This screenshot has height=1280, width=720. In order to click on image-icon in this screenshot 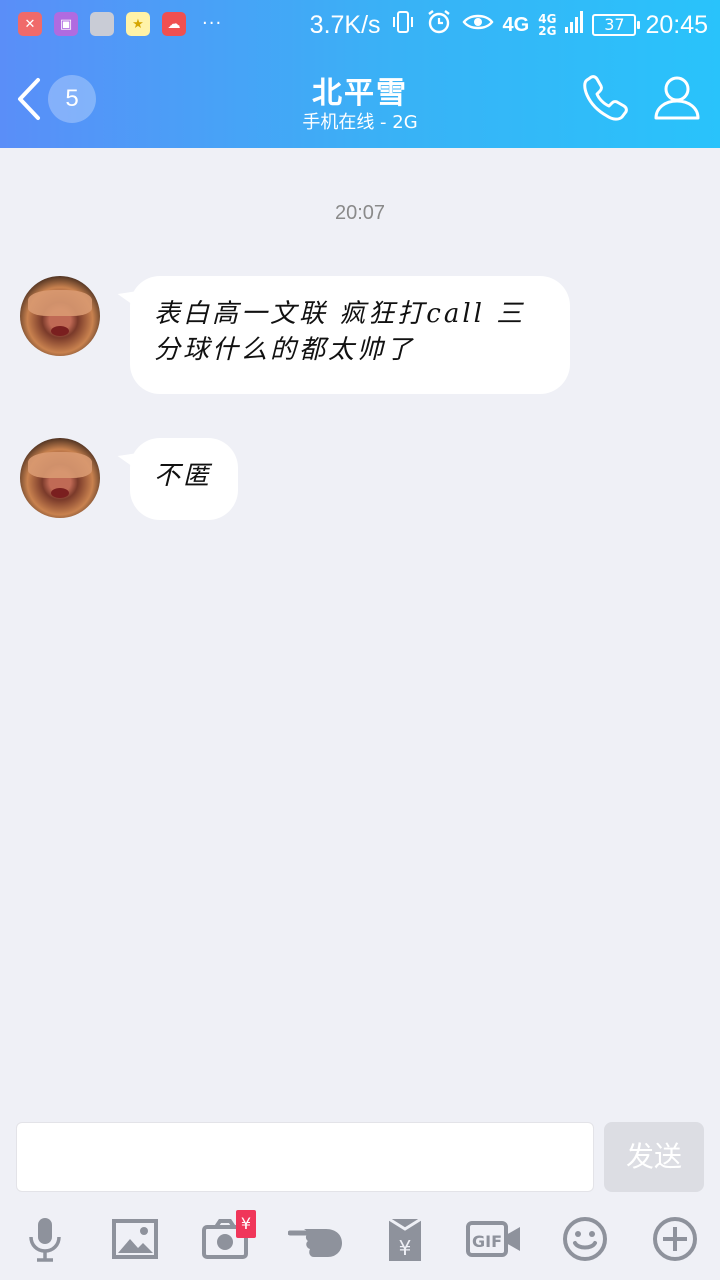, I will do `click(135, 1239)`.